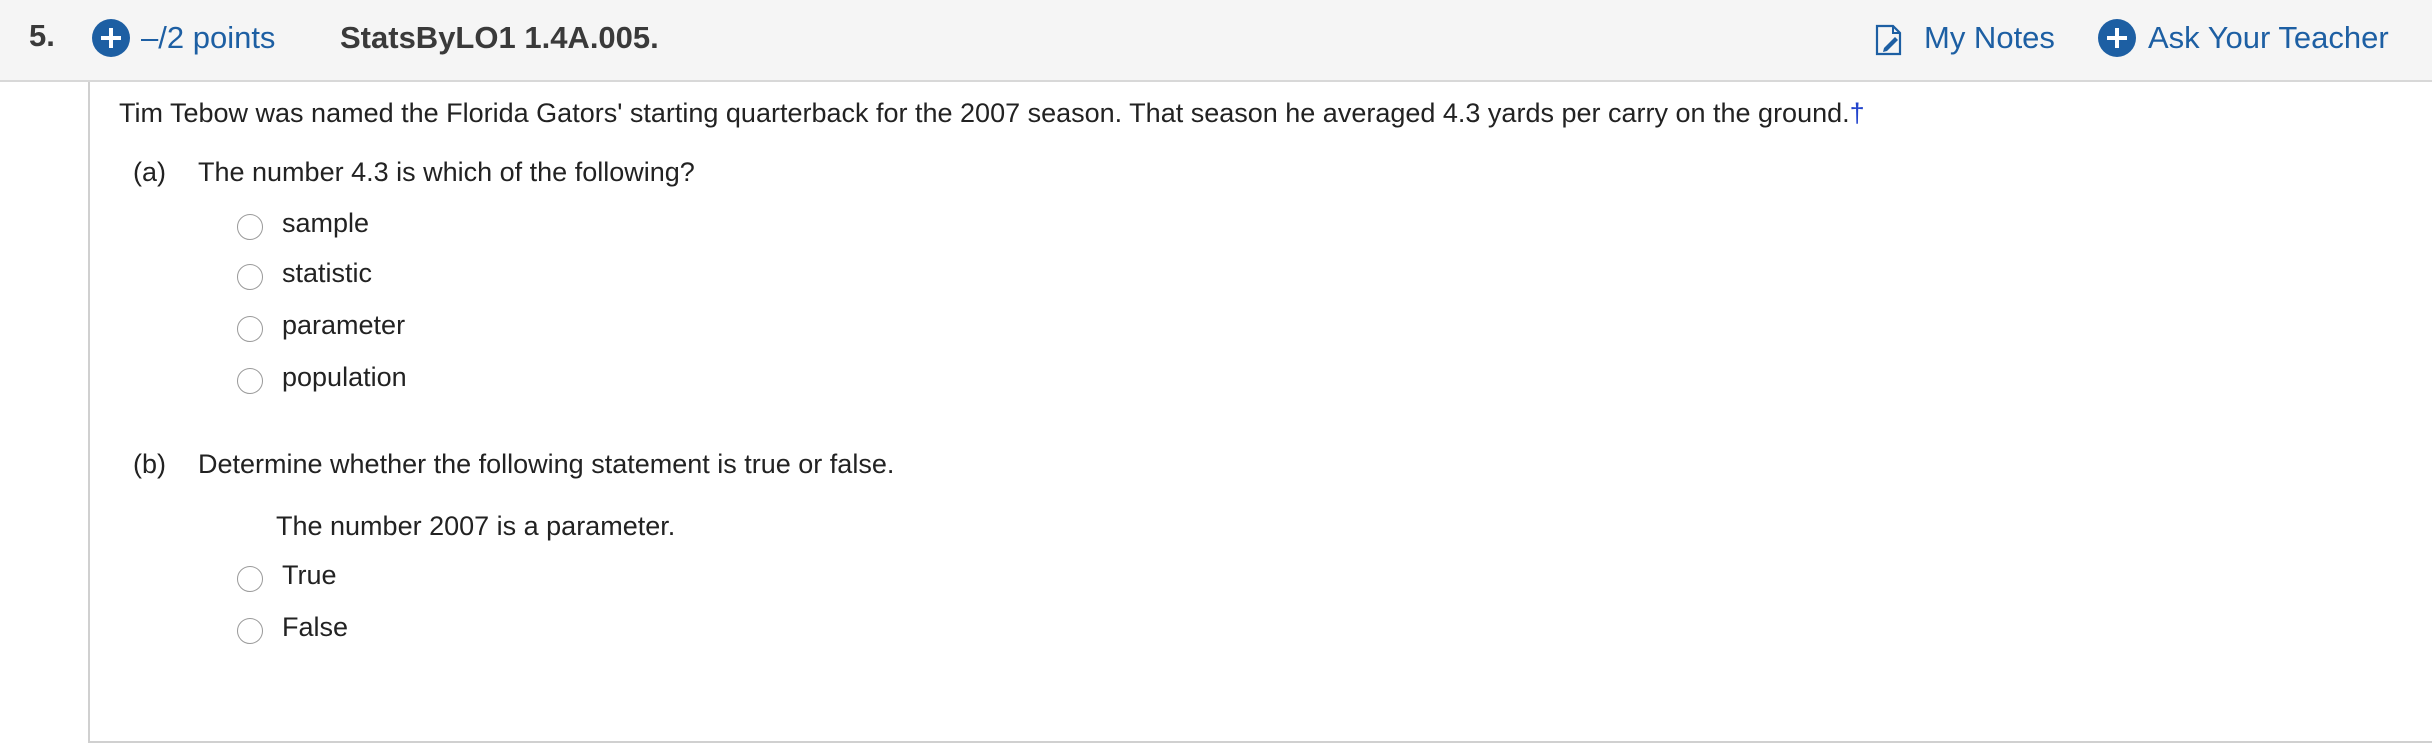 This screenshot has height=748, width=2432. I want to click on option-label: False, so click(315, 627).